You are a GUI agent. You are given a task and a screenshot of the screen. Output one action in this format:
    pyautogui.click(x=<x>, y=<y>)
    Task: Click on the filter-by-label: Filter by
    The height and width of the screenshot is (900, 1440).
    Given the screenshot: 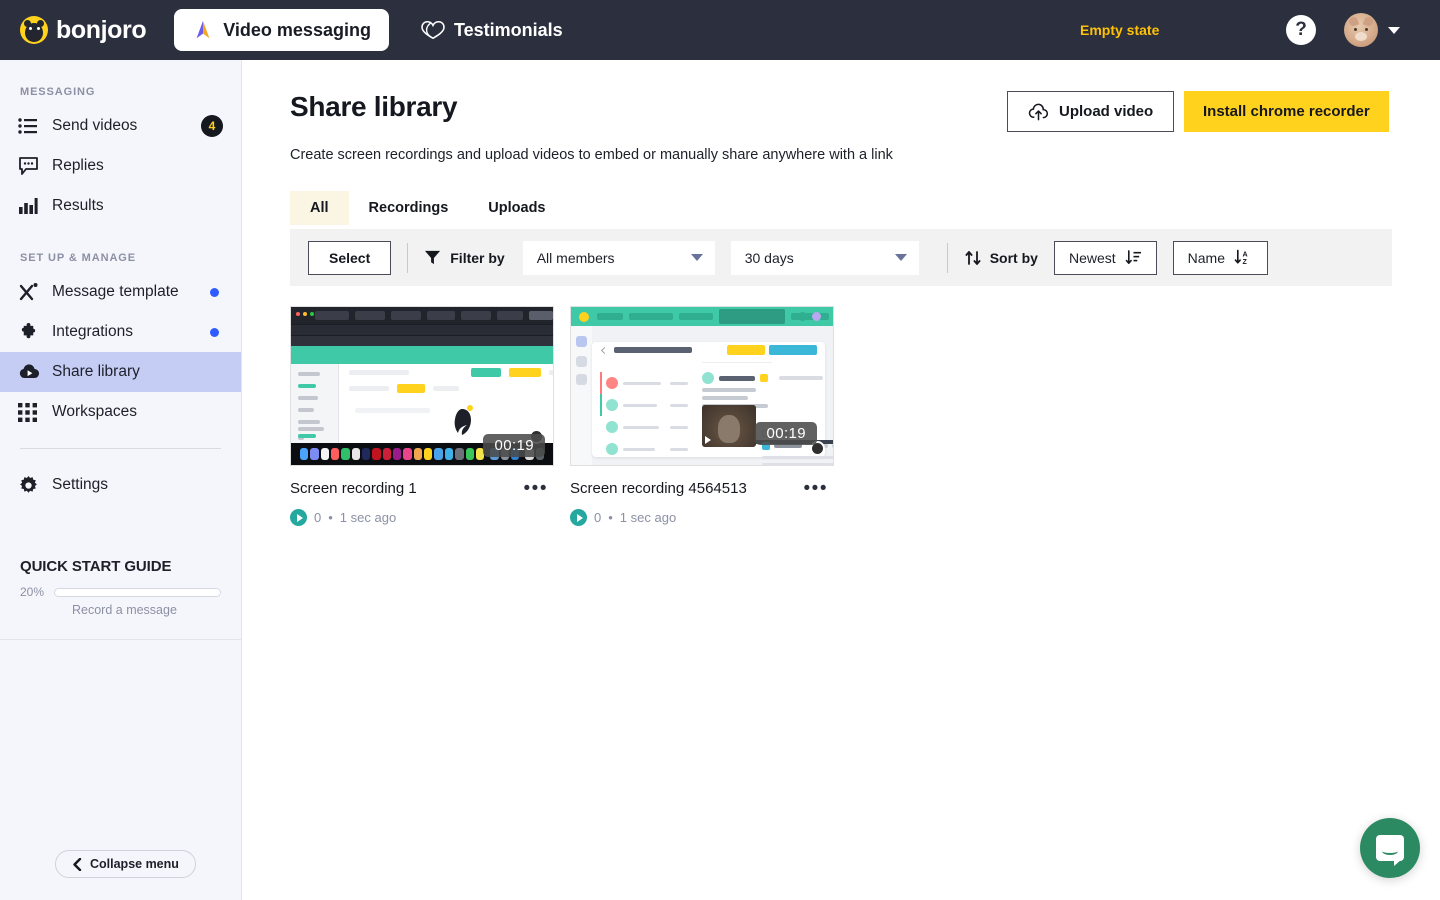 What is the action you would take?
    pyautogui.click(x=477, y=257)
    